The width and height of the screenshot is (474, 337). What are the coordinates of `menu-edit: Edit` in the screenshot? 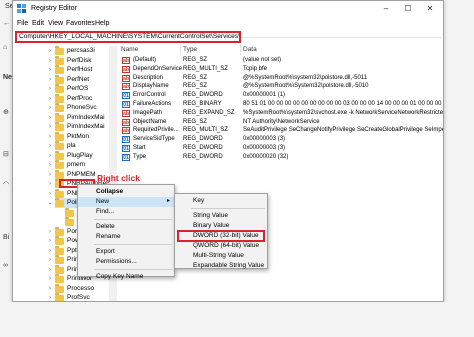 It's located at (38, 23).